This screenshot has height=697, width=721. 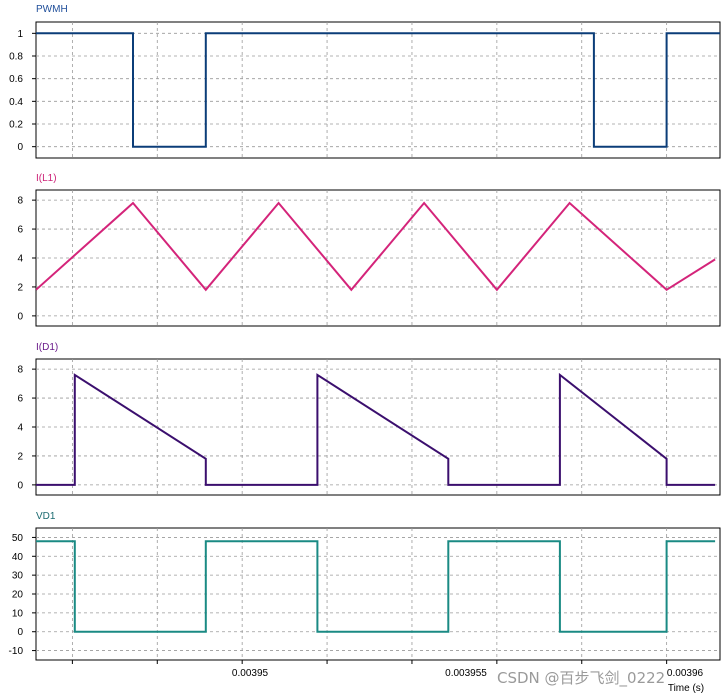 What do you see at coordinates (20, 34) in the screenshot?
I see `y-tick-label: 1` at bounding box center [20, 34].